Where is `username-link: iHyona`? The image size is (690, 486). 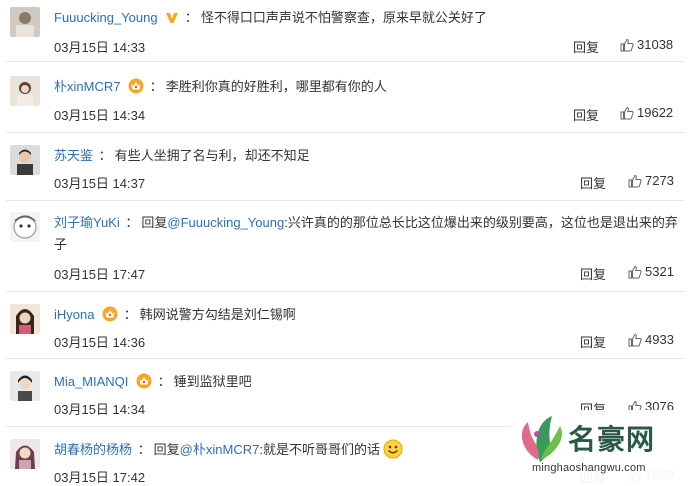 username-link: iHyona is located at coordinates (74, 314).